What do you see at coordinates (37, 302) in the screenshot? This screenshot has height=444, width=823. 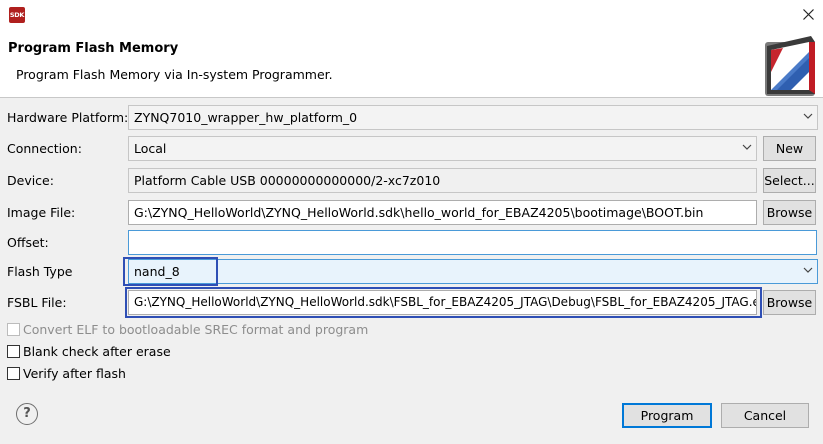 I see `fsbl-file-label: FSBL File:` at bounding box center [37, 302].